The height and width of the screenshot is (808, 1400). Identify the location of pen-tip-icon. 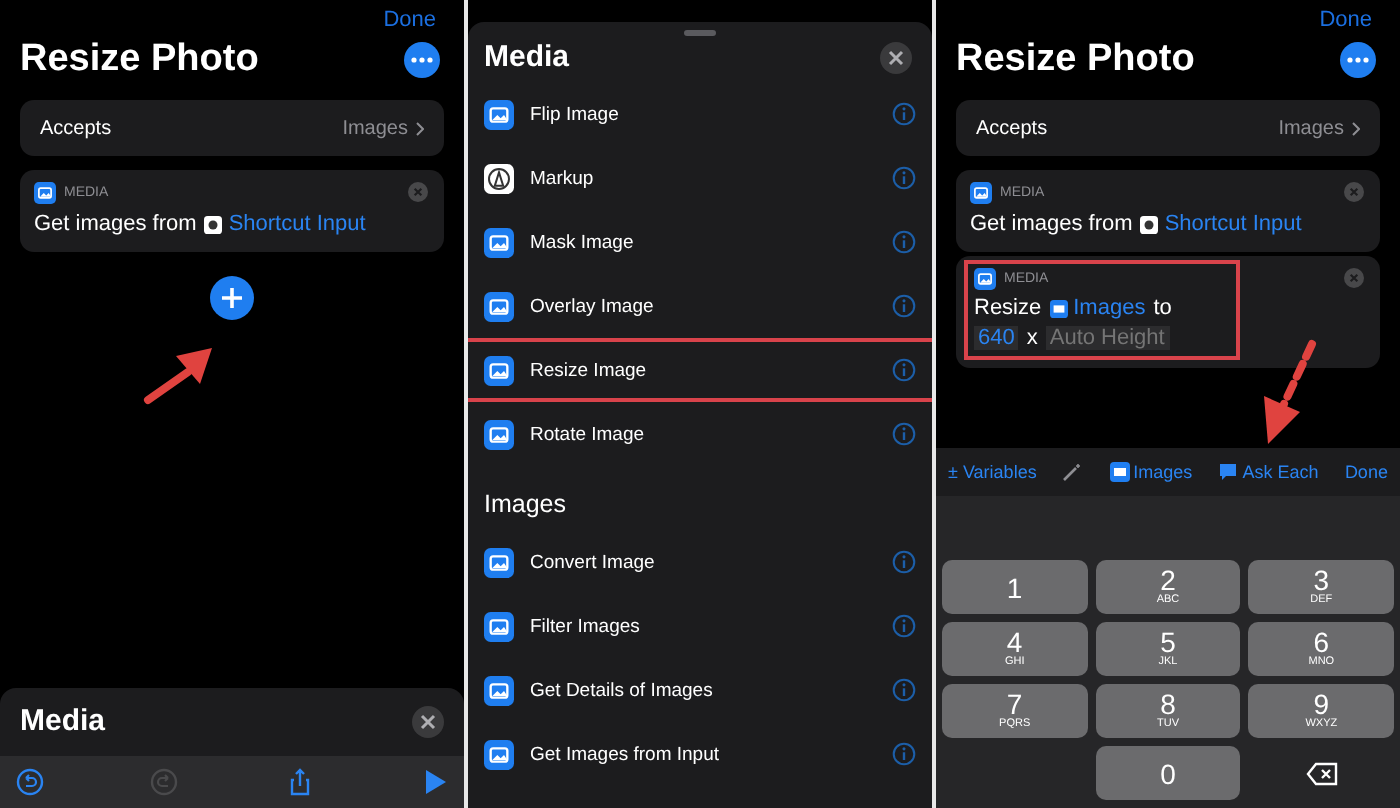
(499, 178).